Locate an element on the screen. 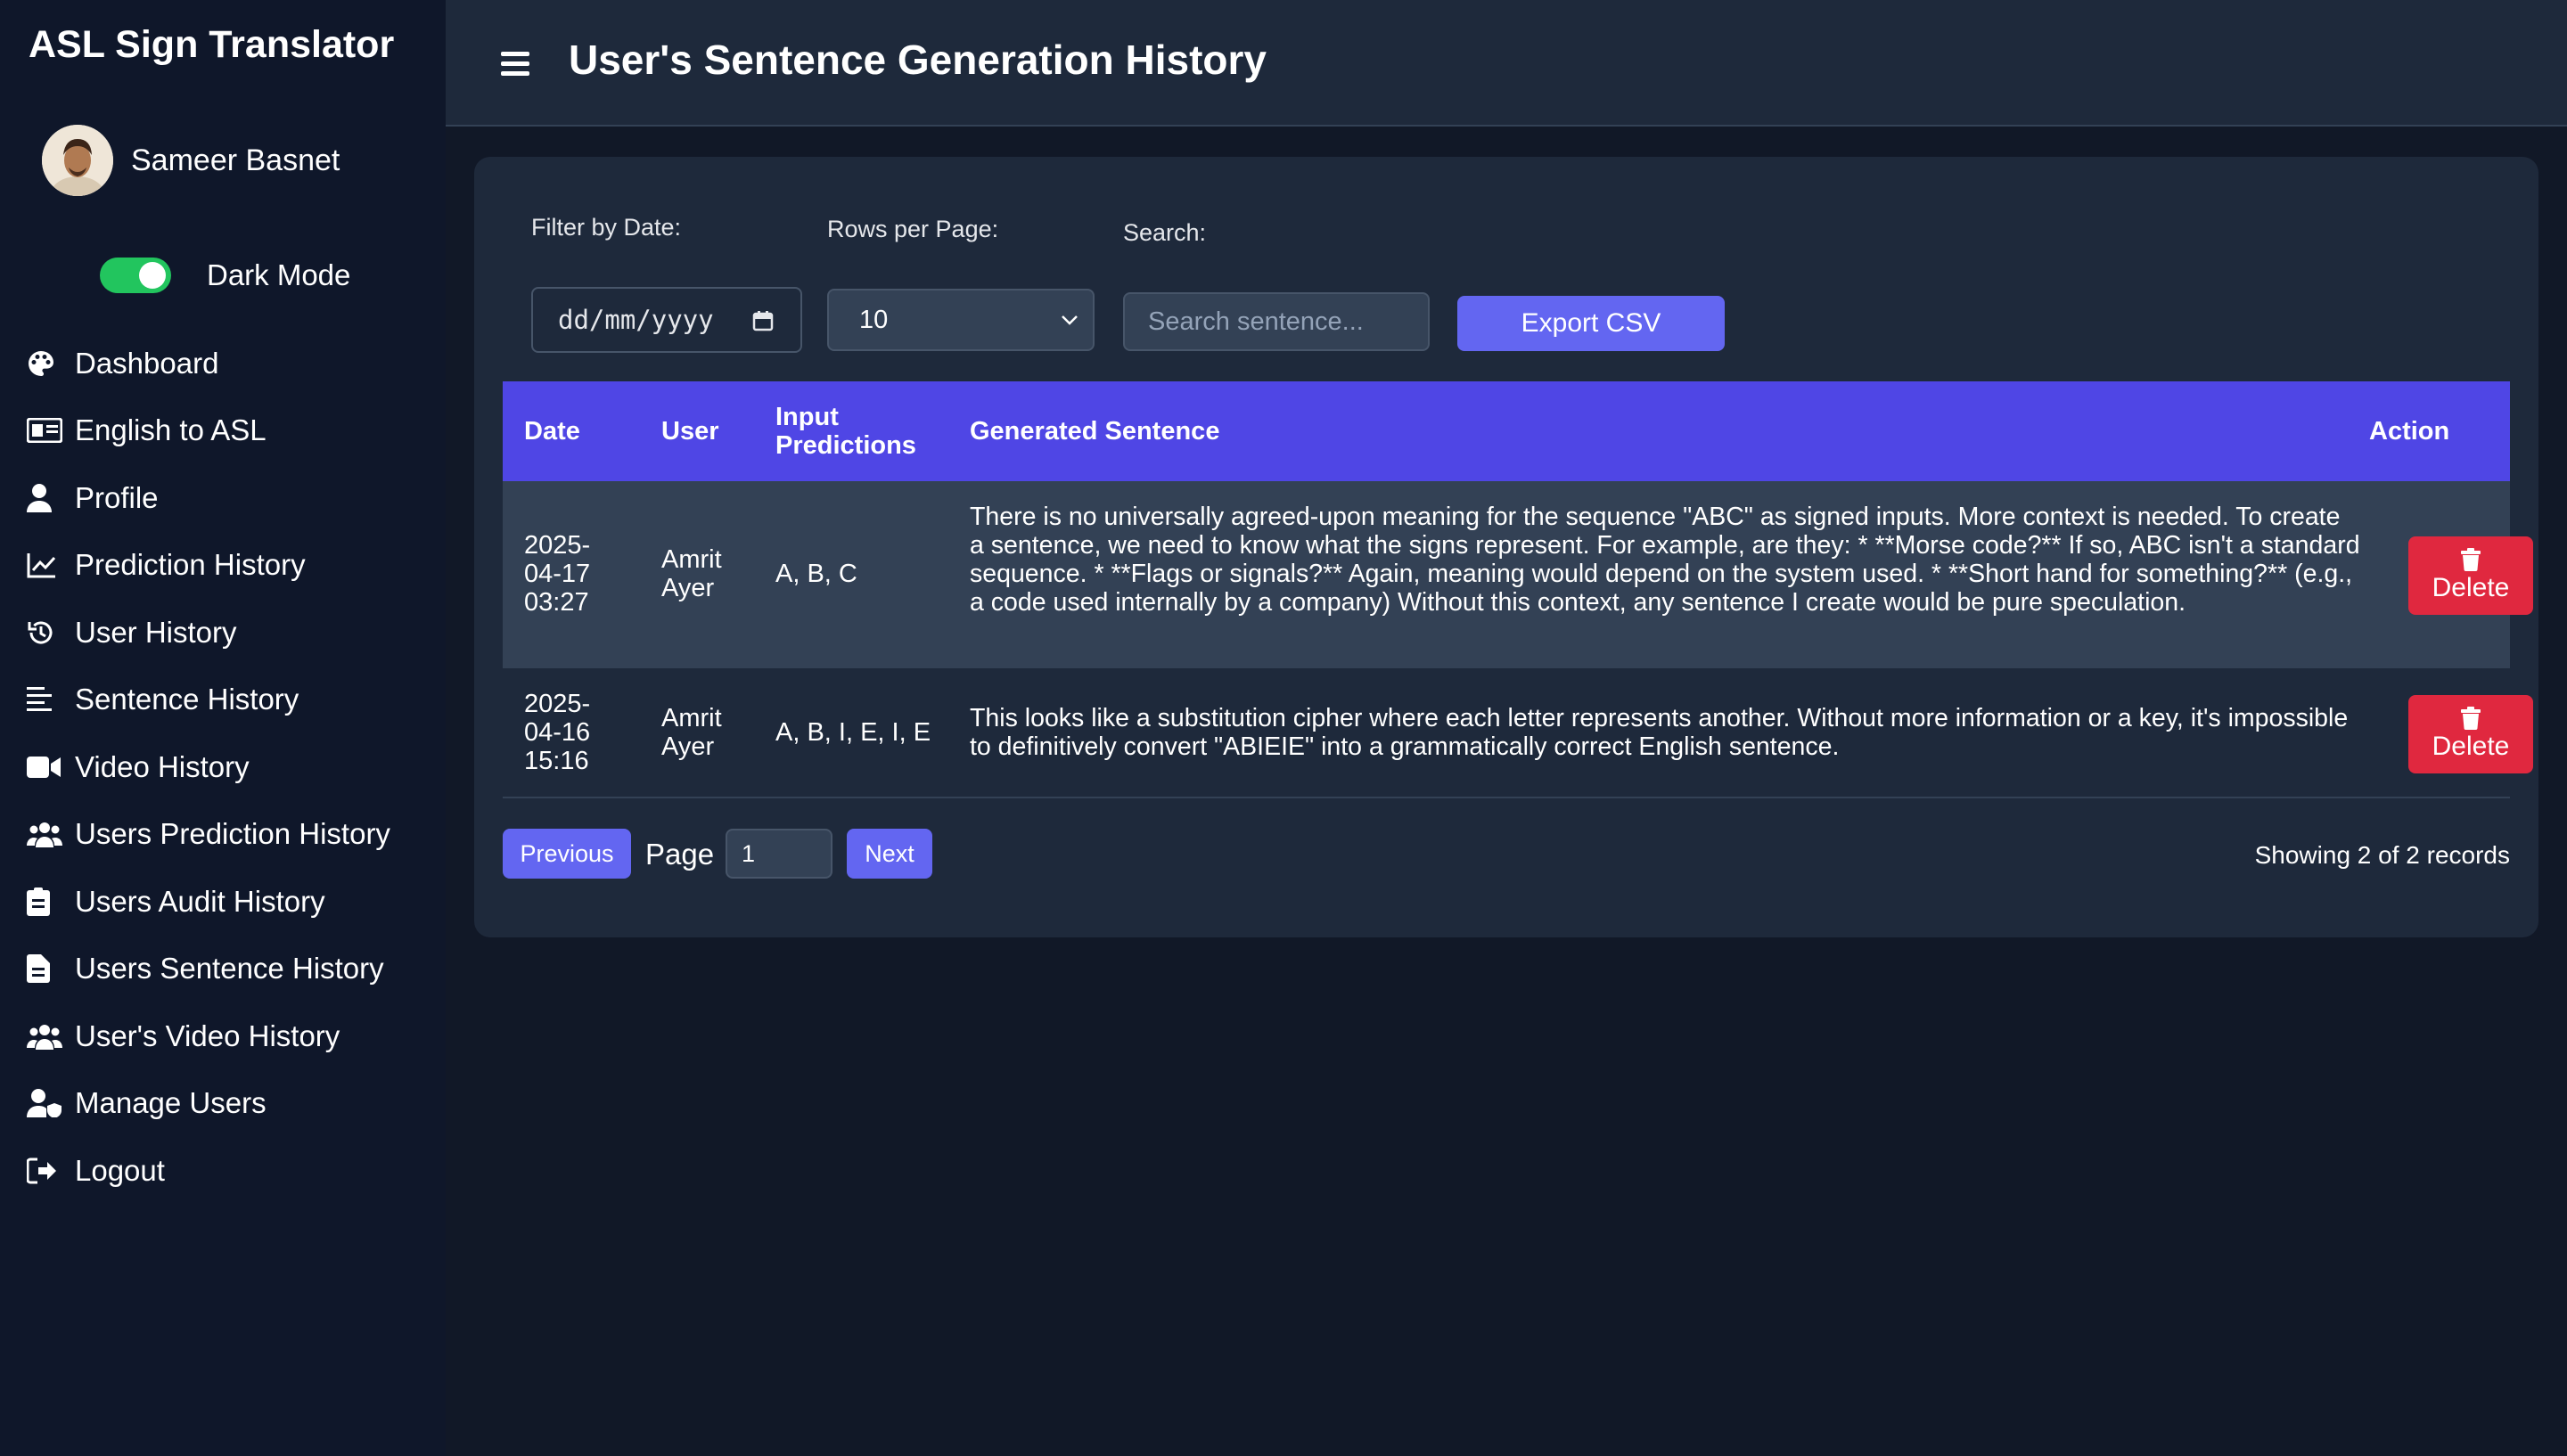  user-part: Ayer is located at coordinates (688, 747).